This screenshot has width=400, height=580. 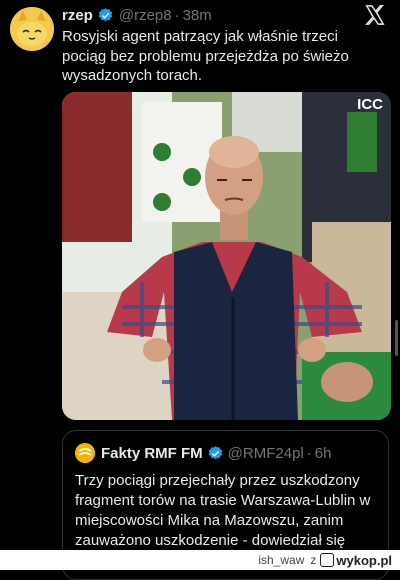 I want to click on avatar, so click(x=32, y=29).